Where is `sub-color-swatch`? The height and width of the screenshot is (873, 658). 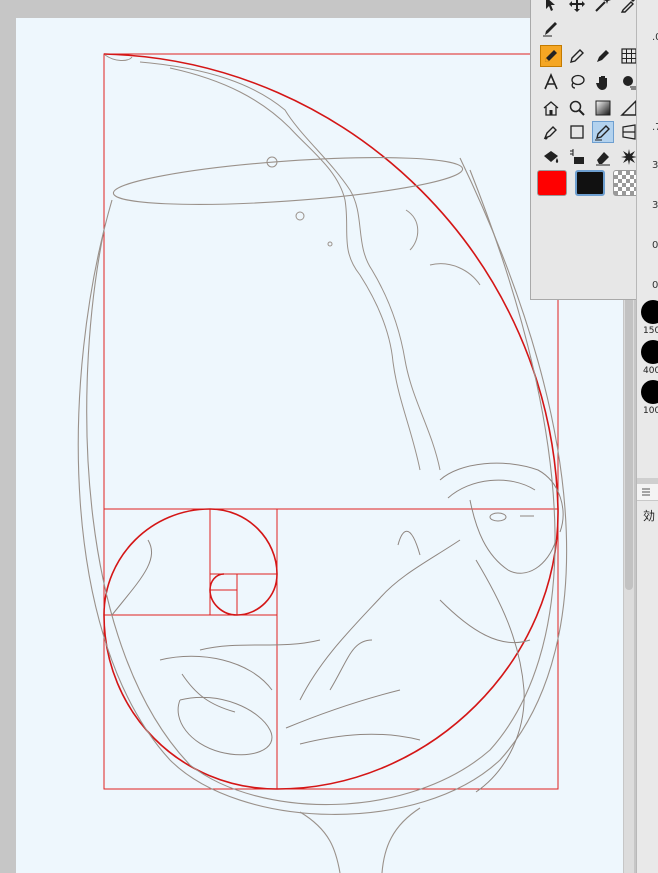
sub-color-swatch is located at coordinates (590, 183).